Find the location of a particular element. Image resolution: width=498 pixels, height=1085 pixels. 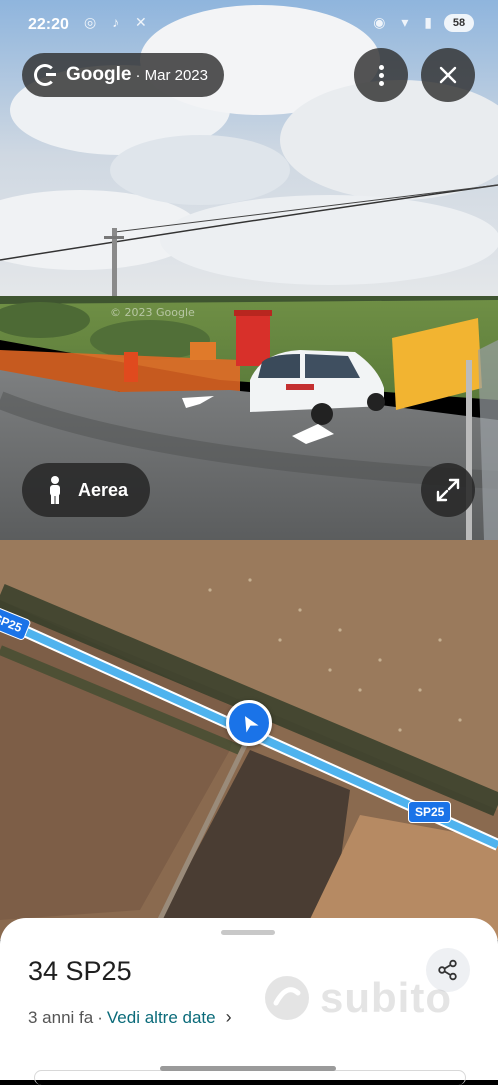

subito-watermark: subito is located at coordinates (367, 998).